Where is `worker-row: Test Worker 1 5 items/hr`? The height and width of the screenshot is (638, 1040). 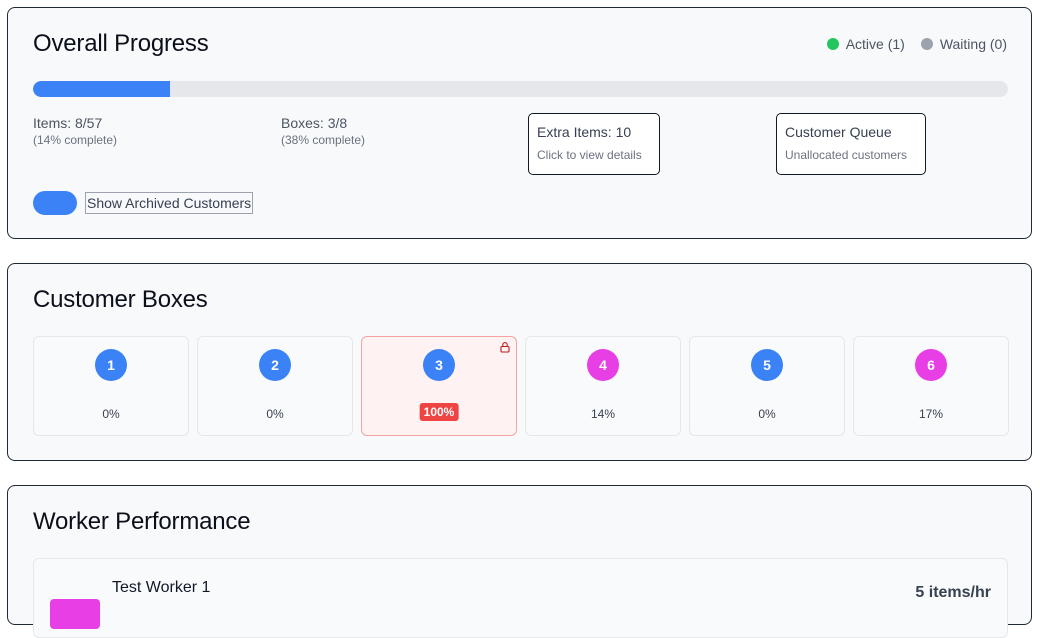
worker-row: Test Worker 1 5 items/hr is located at coordinates (520, 598).